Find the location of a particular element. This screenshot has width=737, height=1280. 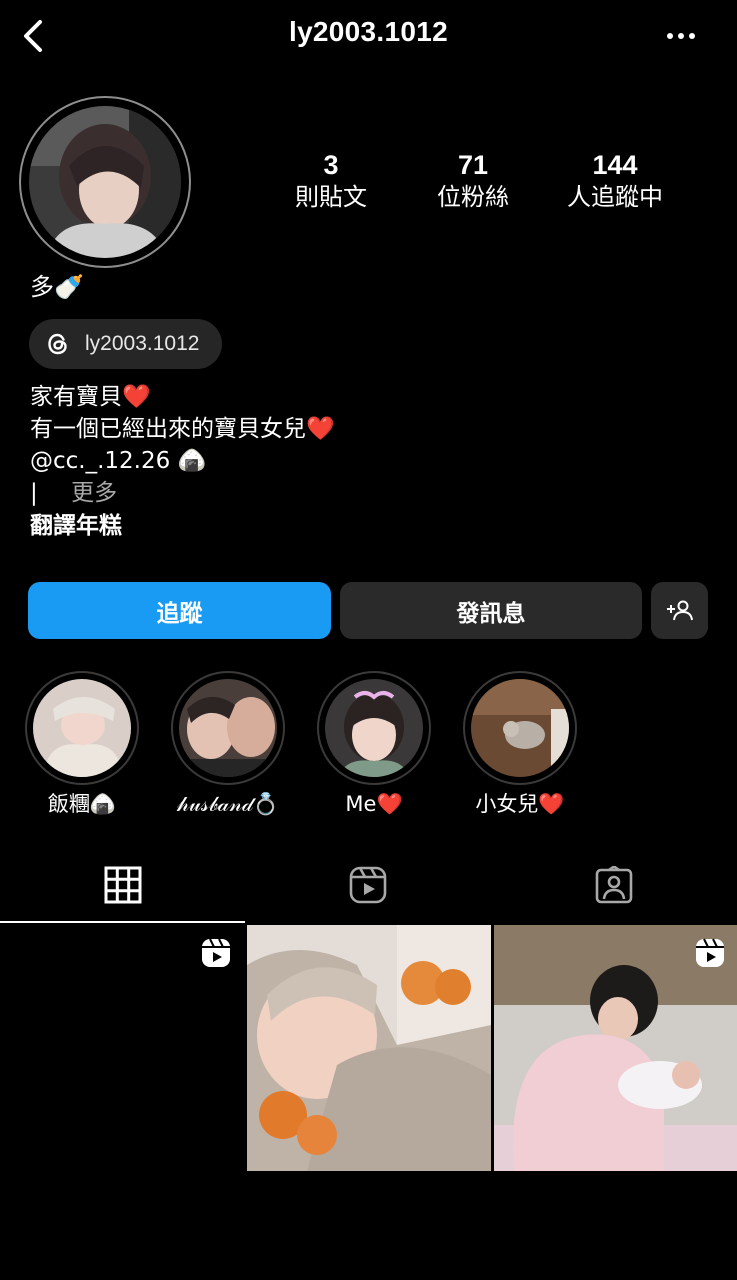

bio-more-row: | 更多 is located at coordinates (73, 493).